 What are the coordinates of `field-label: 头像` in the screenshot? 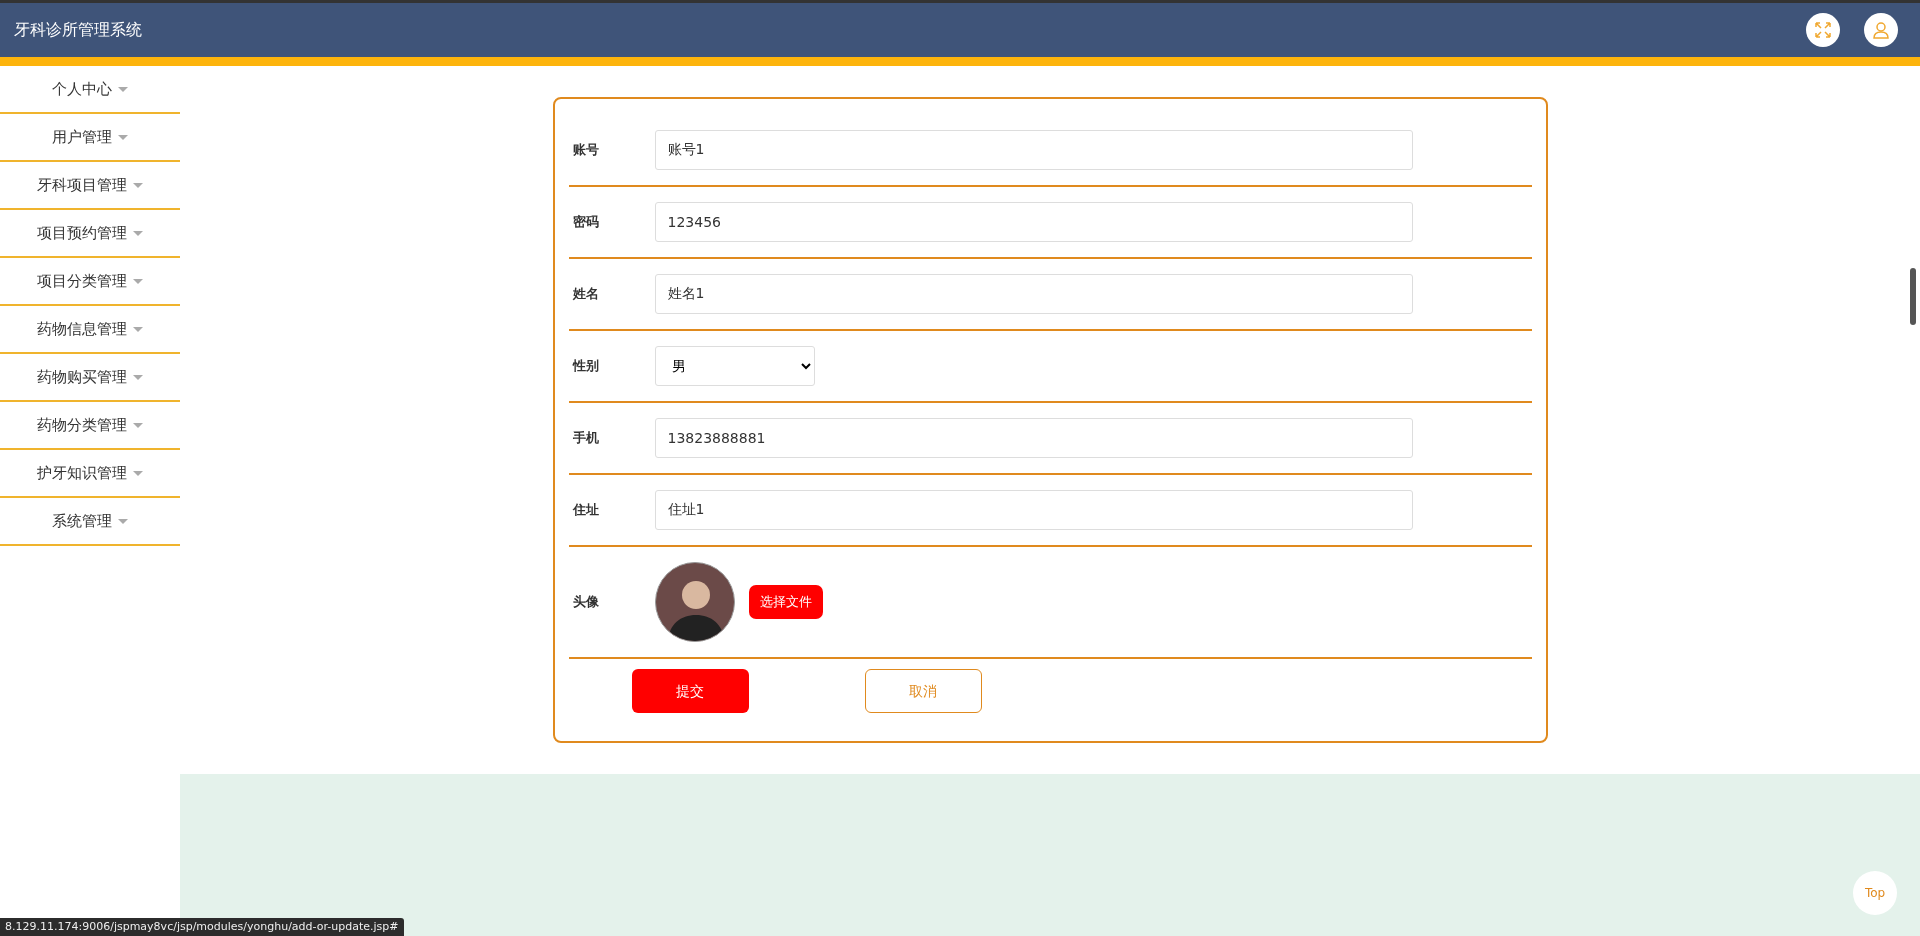 It's located at (585, 602).